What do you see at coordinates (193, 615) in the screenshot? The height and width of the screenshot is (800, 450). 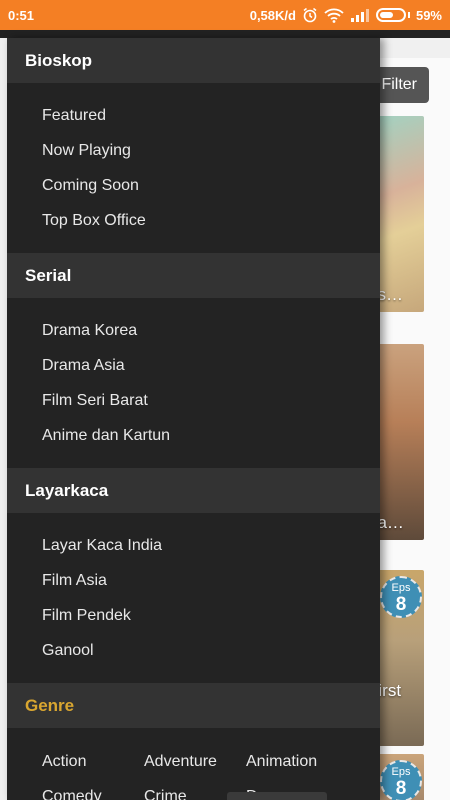 I see `menu-item-film-pendek: Film Pendek` at bounding box center [193, 615].